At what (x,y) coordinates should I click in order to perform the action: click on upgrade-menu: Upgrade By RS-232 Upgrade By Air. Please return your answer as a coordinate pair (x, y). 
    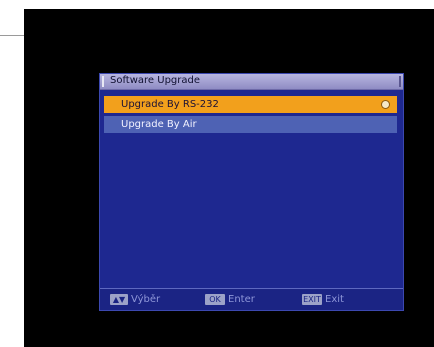
    Looking at the image, I should click on (250, 116).